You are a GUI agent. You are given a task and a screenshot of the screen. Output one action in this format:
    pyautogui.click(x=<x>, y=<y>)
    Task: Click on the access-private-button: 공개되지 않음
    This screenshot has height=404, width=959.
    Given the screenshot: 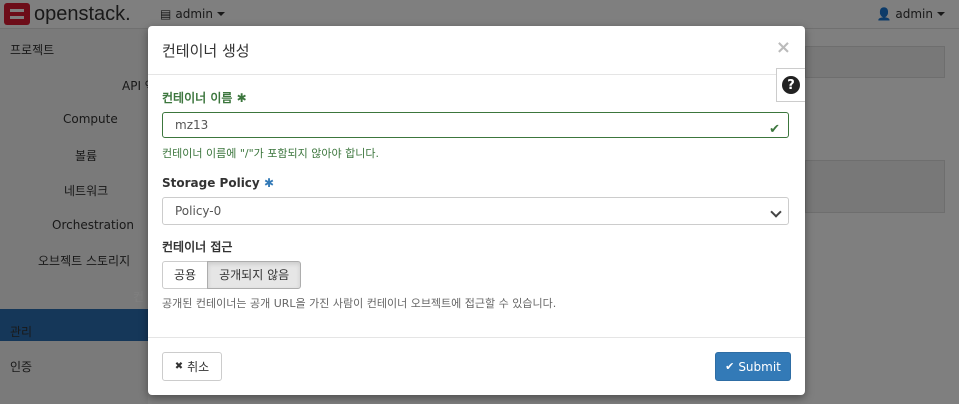 What is the action you would take?
    pyautogui.click(x=254, y=275)
    